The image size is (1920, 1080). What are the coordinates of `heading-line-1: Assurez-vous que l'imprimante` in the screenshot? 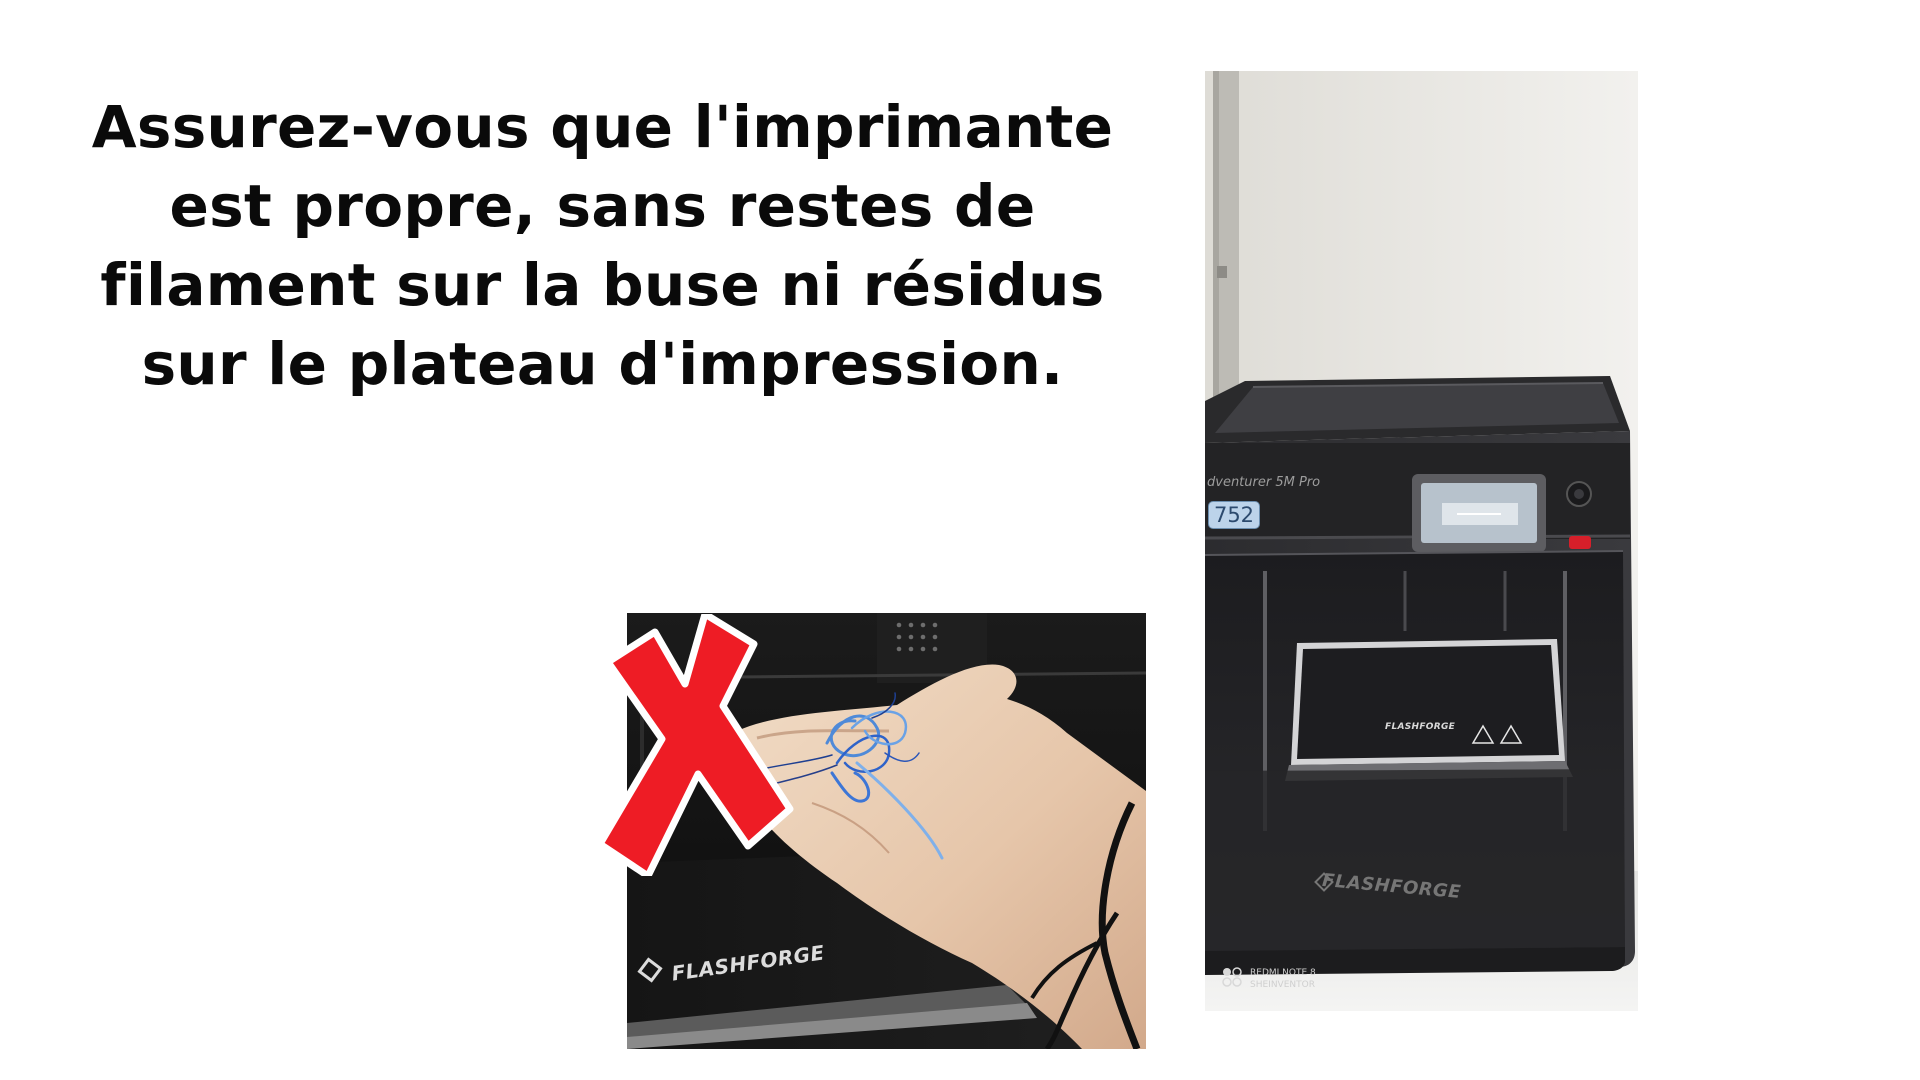 It's located at (602, 127).